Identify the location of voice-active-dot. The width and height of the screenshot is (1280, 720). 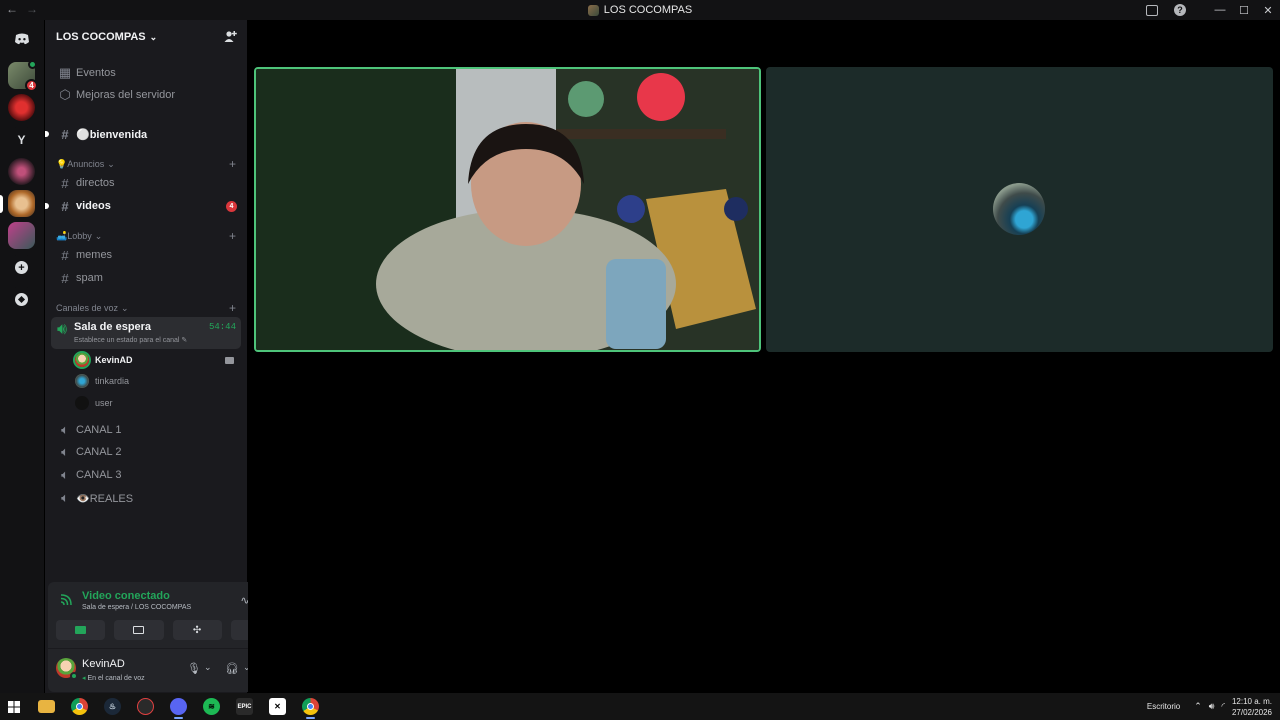
(32, 64).